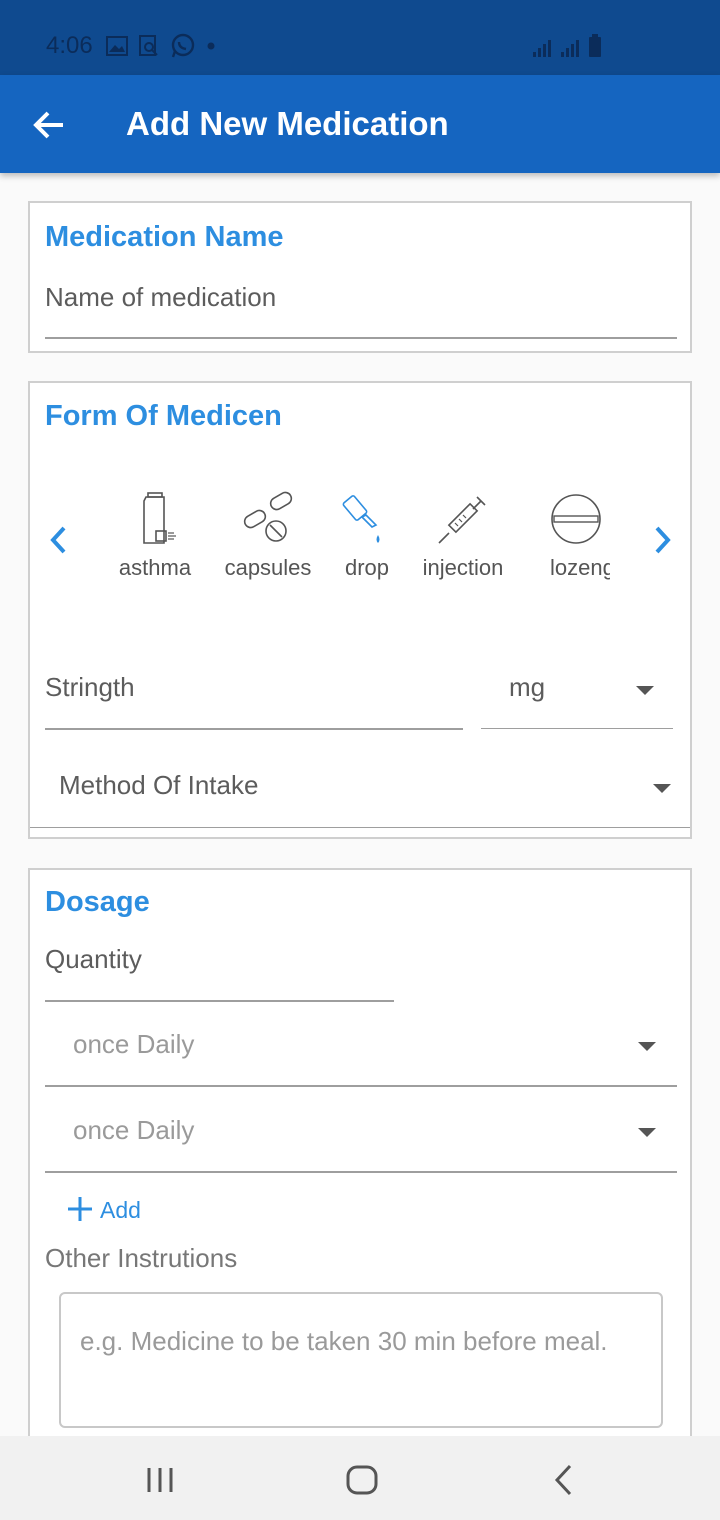  I want to click on medication-name-card: Medication Name Name of medication, so click(360, 277).